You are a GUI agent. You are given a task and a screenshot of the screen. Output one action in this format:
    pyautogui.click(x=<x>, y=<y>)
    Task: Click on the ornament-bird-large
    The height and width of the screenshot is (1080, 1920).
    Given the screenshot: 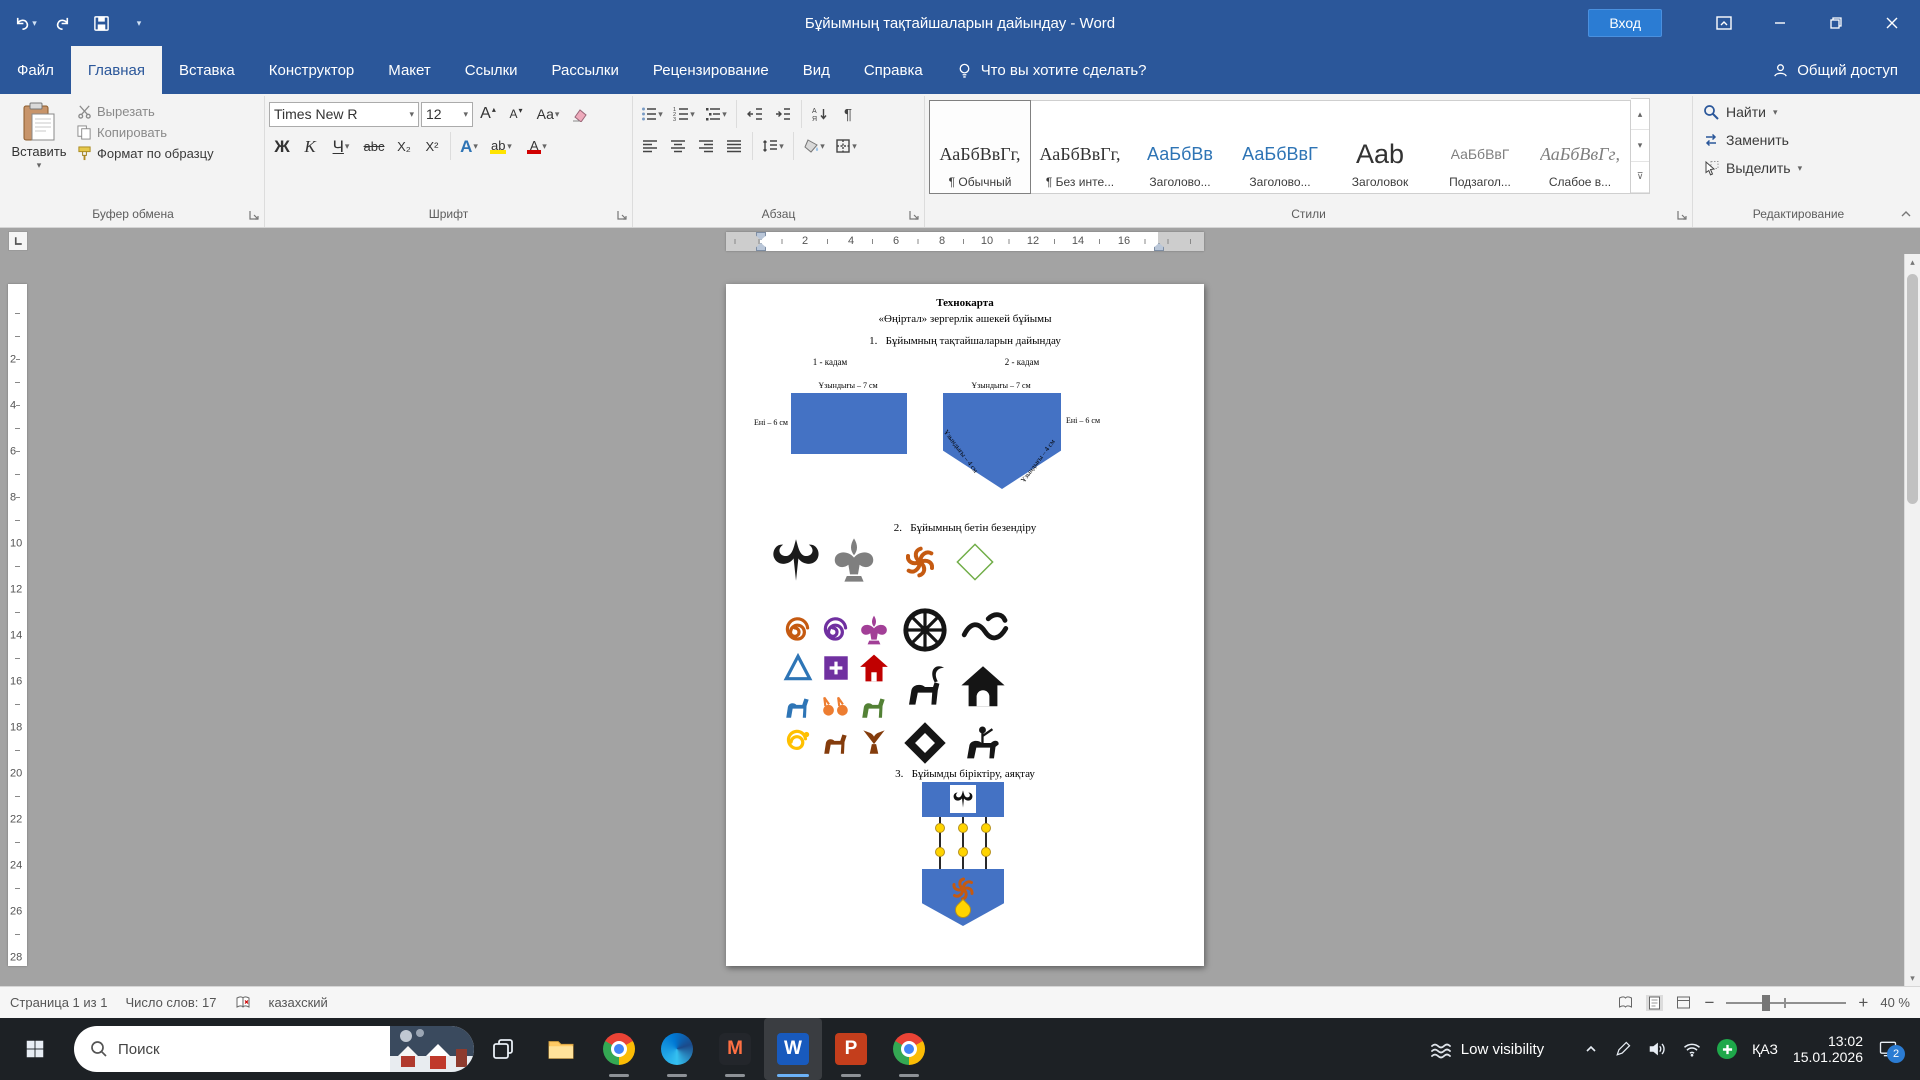 What is the action you would take?
    pyautogui.click(x=796, y=560)
    